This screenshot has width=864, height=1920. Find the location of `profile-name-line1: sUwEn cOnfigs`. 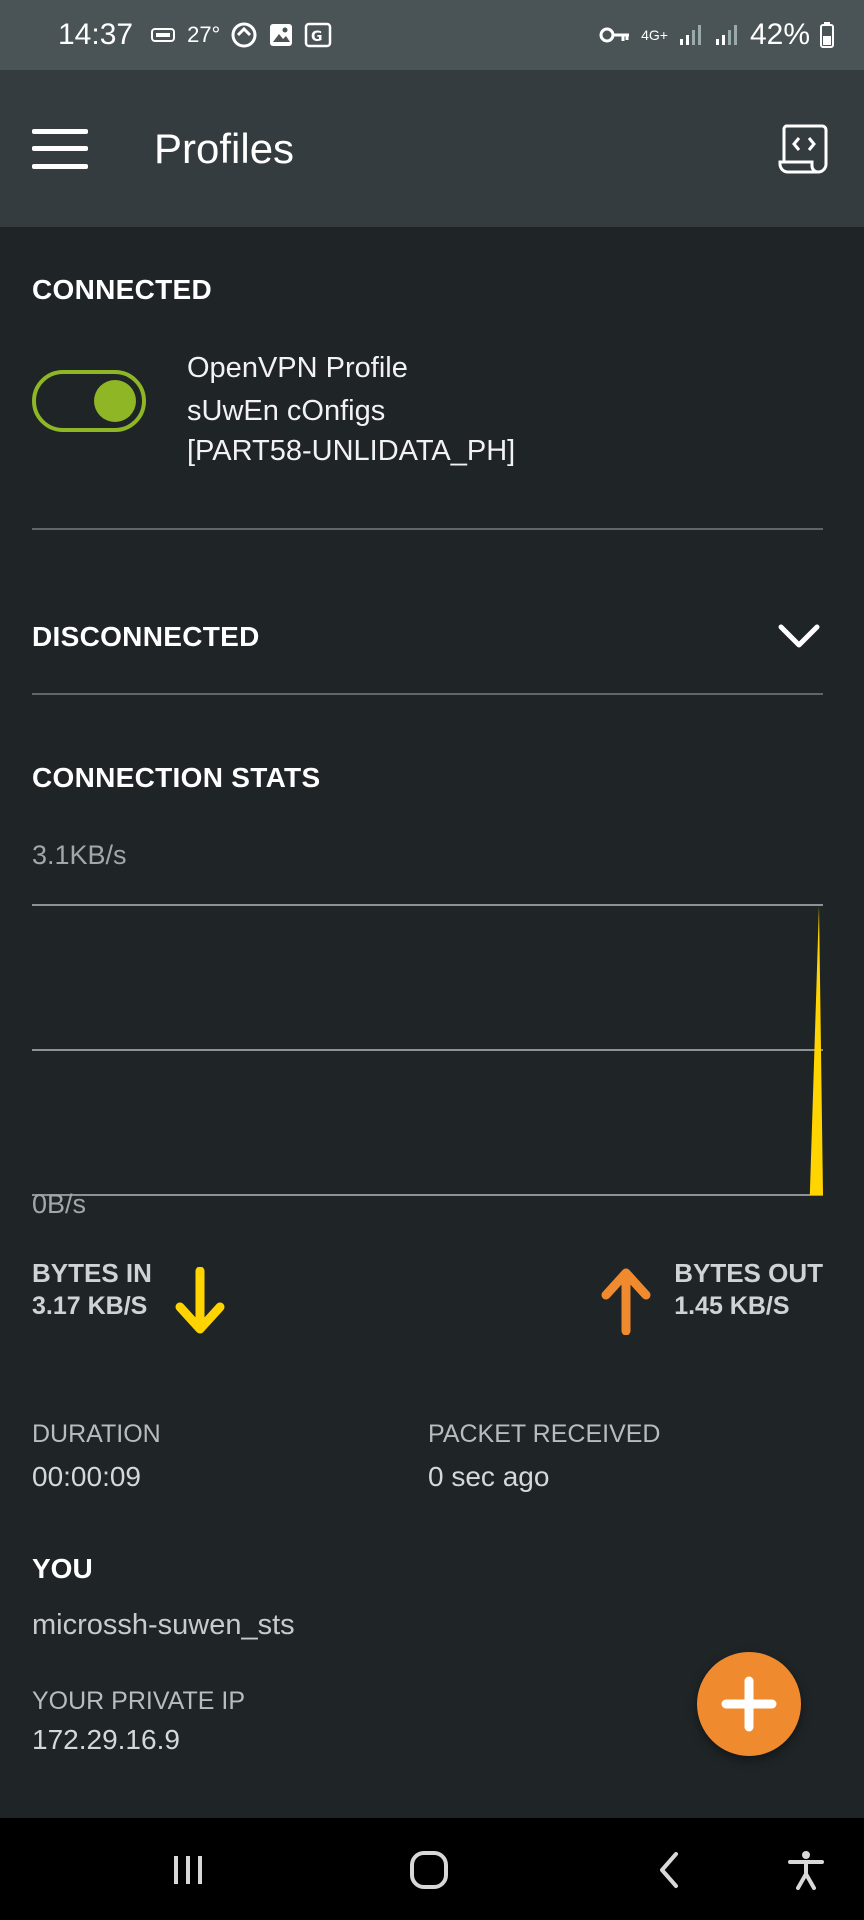

profile-name-line1: sUwEn cOnfigs is located at coordinates (286, 411).